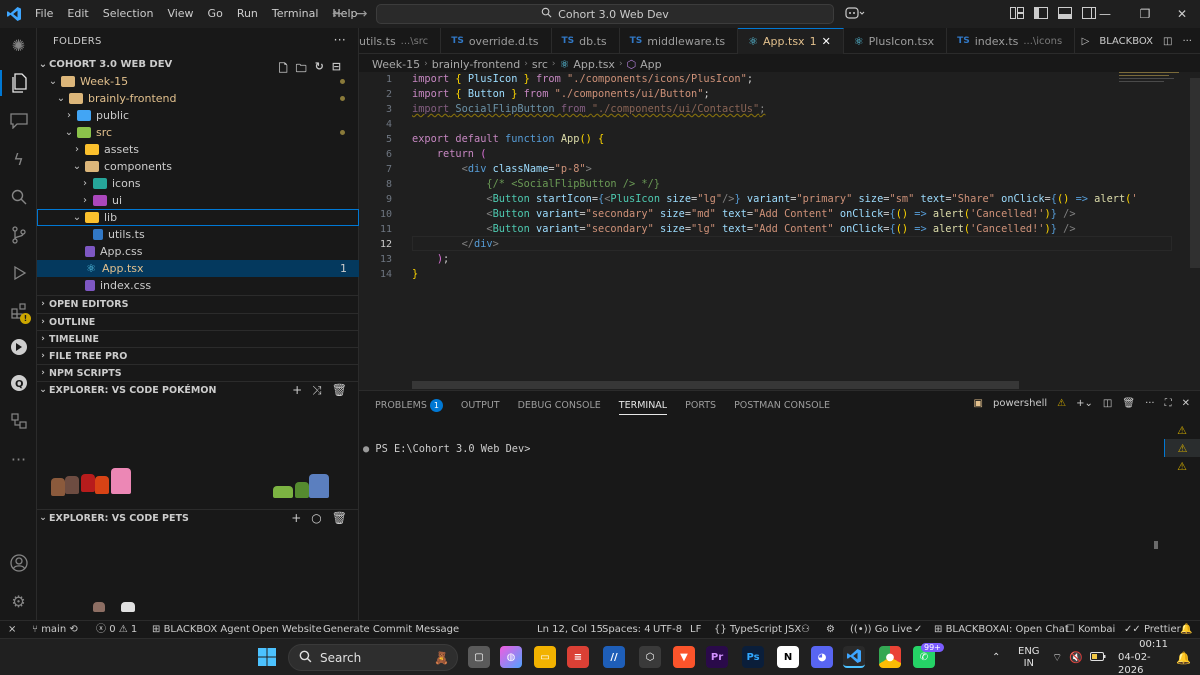 The height and width of the screenshot is (675, 1200). I want to click on lightning-icon: ϟ, so click(18, 159).